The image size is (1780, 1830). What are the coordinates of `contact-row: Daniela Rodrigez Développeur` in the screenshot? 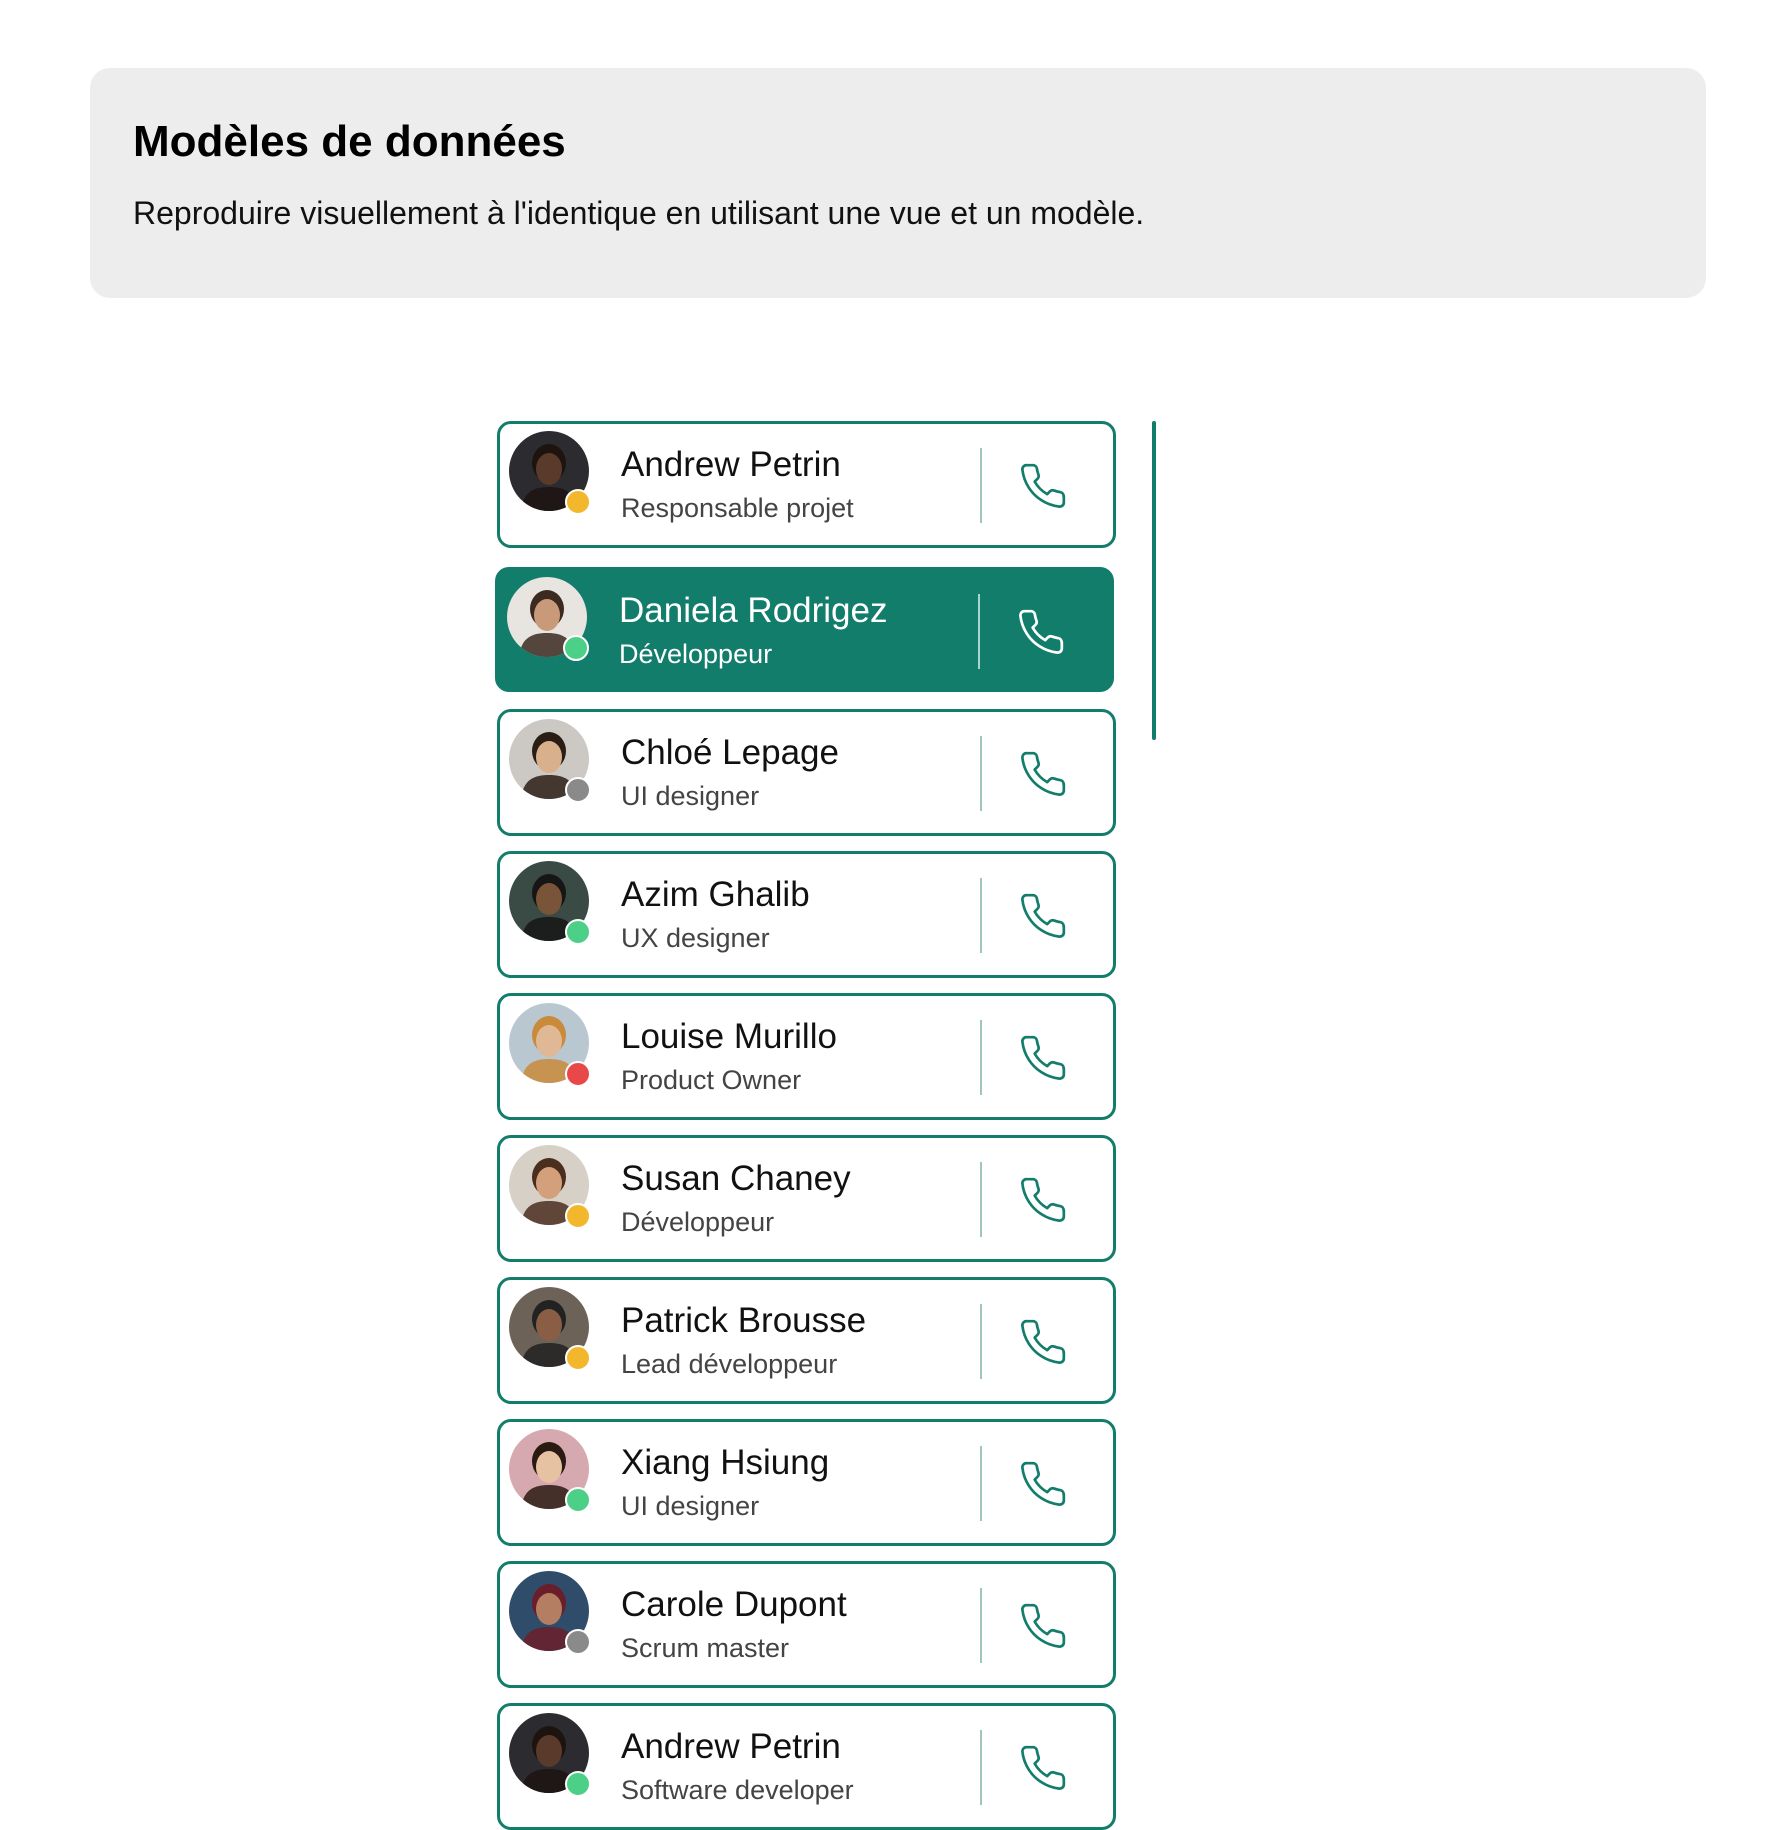 It's located at (804, 629).